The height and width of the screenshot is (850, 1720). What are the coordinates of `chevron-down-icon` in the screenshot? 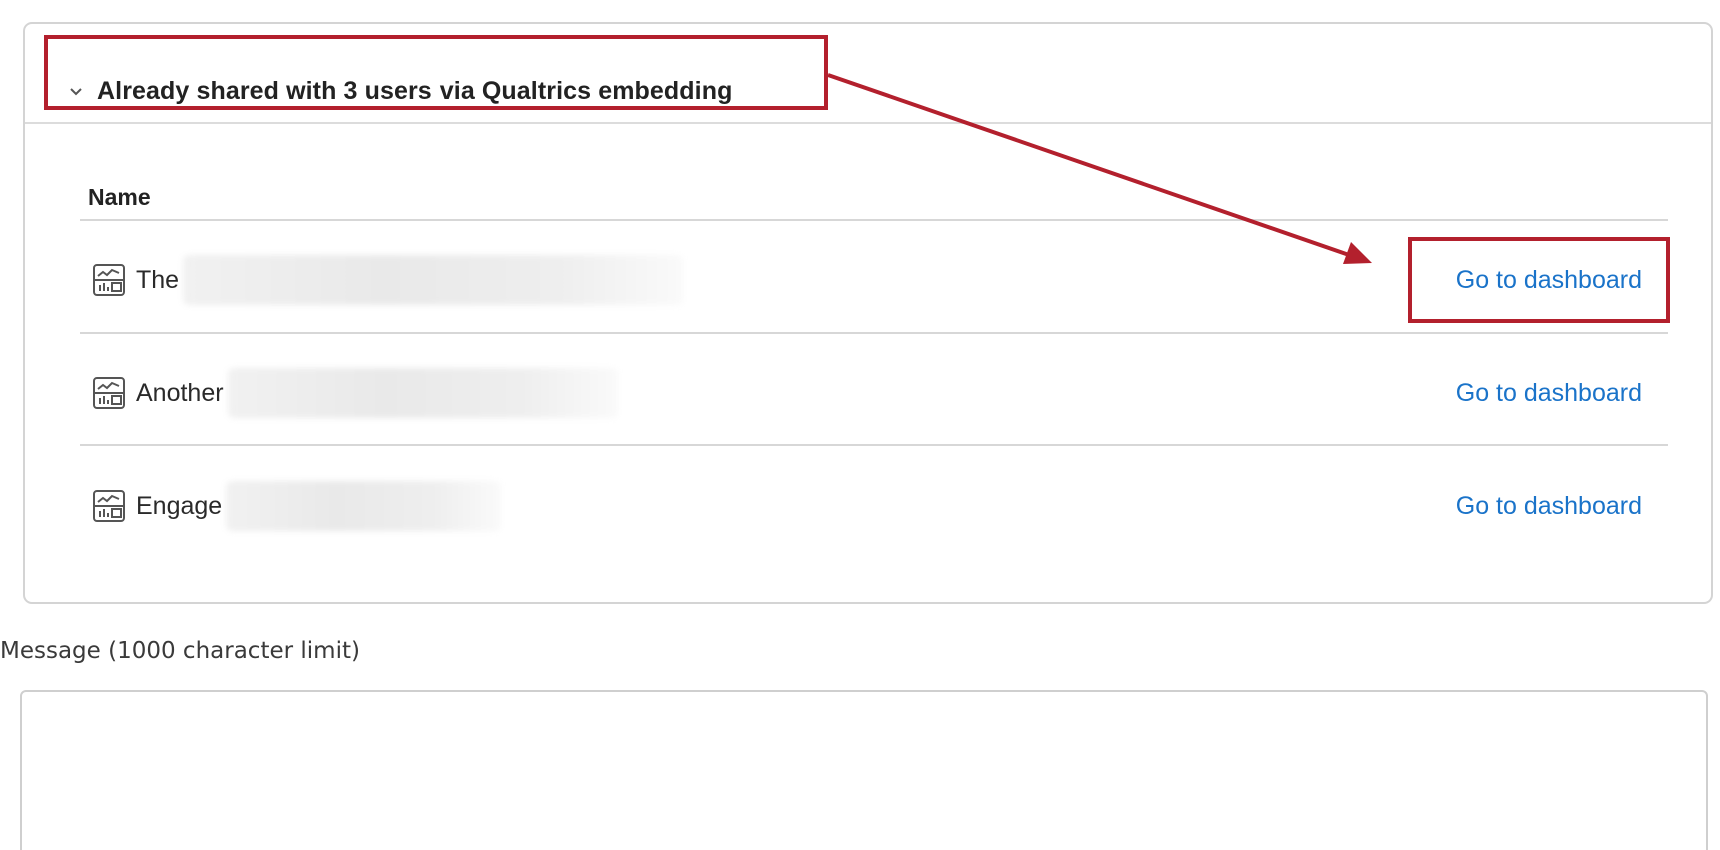 It's located at (76, 91).